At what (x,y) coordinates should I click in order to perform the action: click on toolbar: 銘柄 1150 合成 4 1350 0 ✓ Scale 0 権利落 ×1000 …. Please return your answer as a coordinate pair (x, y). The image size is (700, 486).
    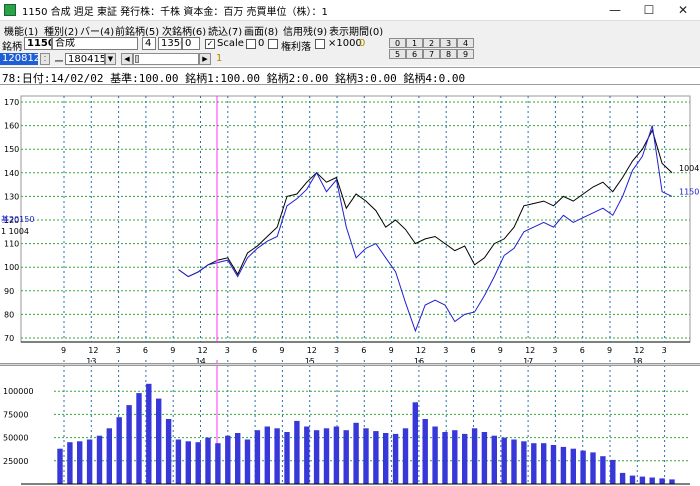
    Looking at the image, I should click on (350, 52).